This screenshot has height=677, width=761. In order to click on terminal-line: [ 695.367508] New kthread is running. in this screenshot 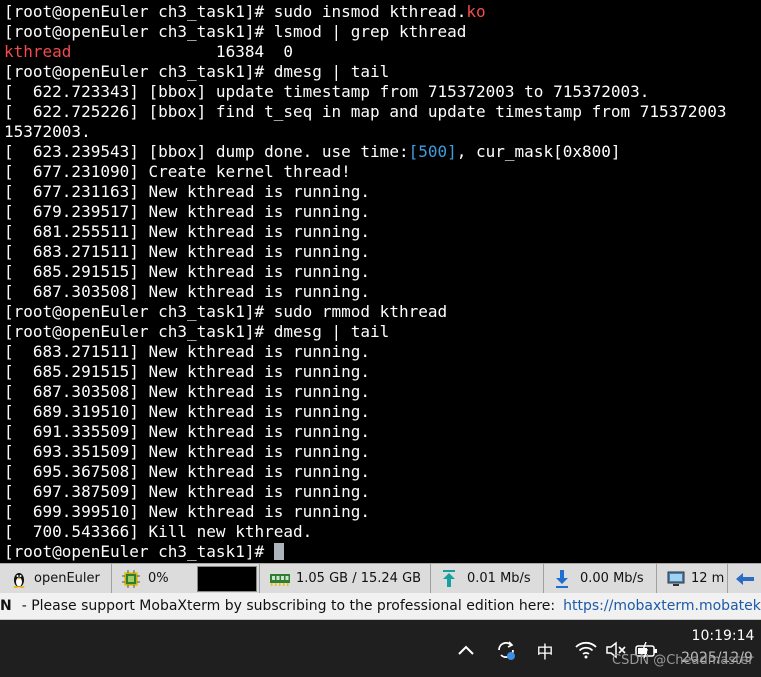, I will do `click(187, 472)`.